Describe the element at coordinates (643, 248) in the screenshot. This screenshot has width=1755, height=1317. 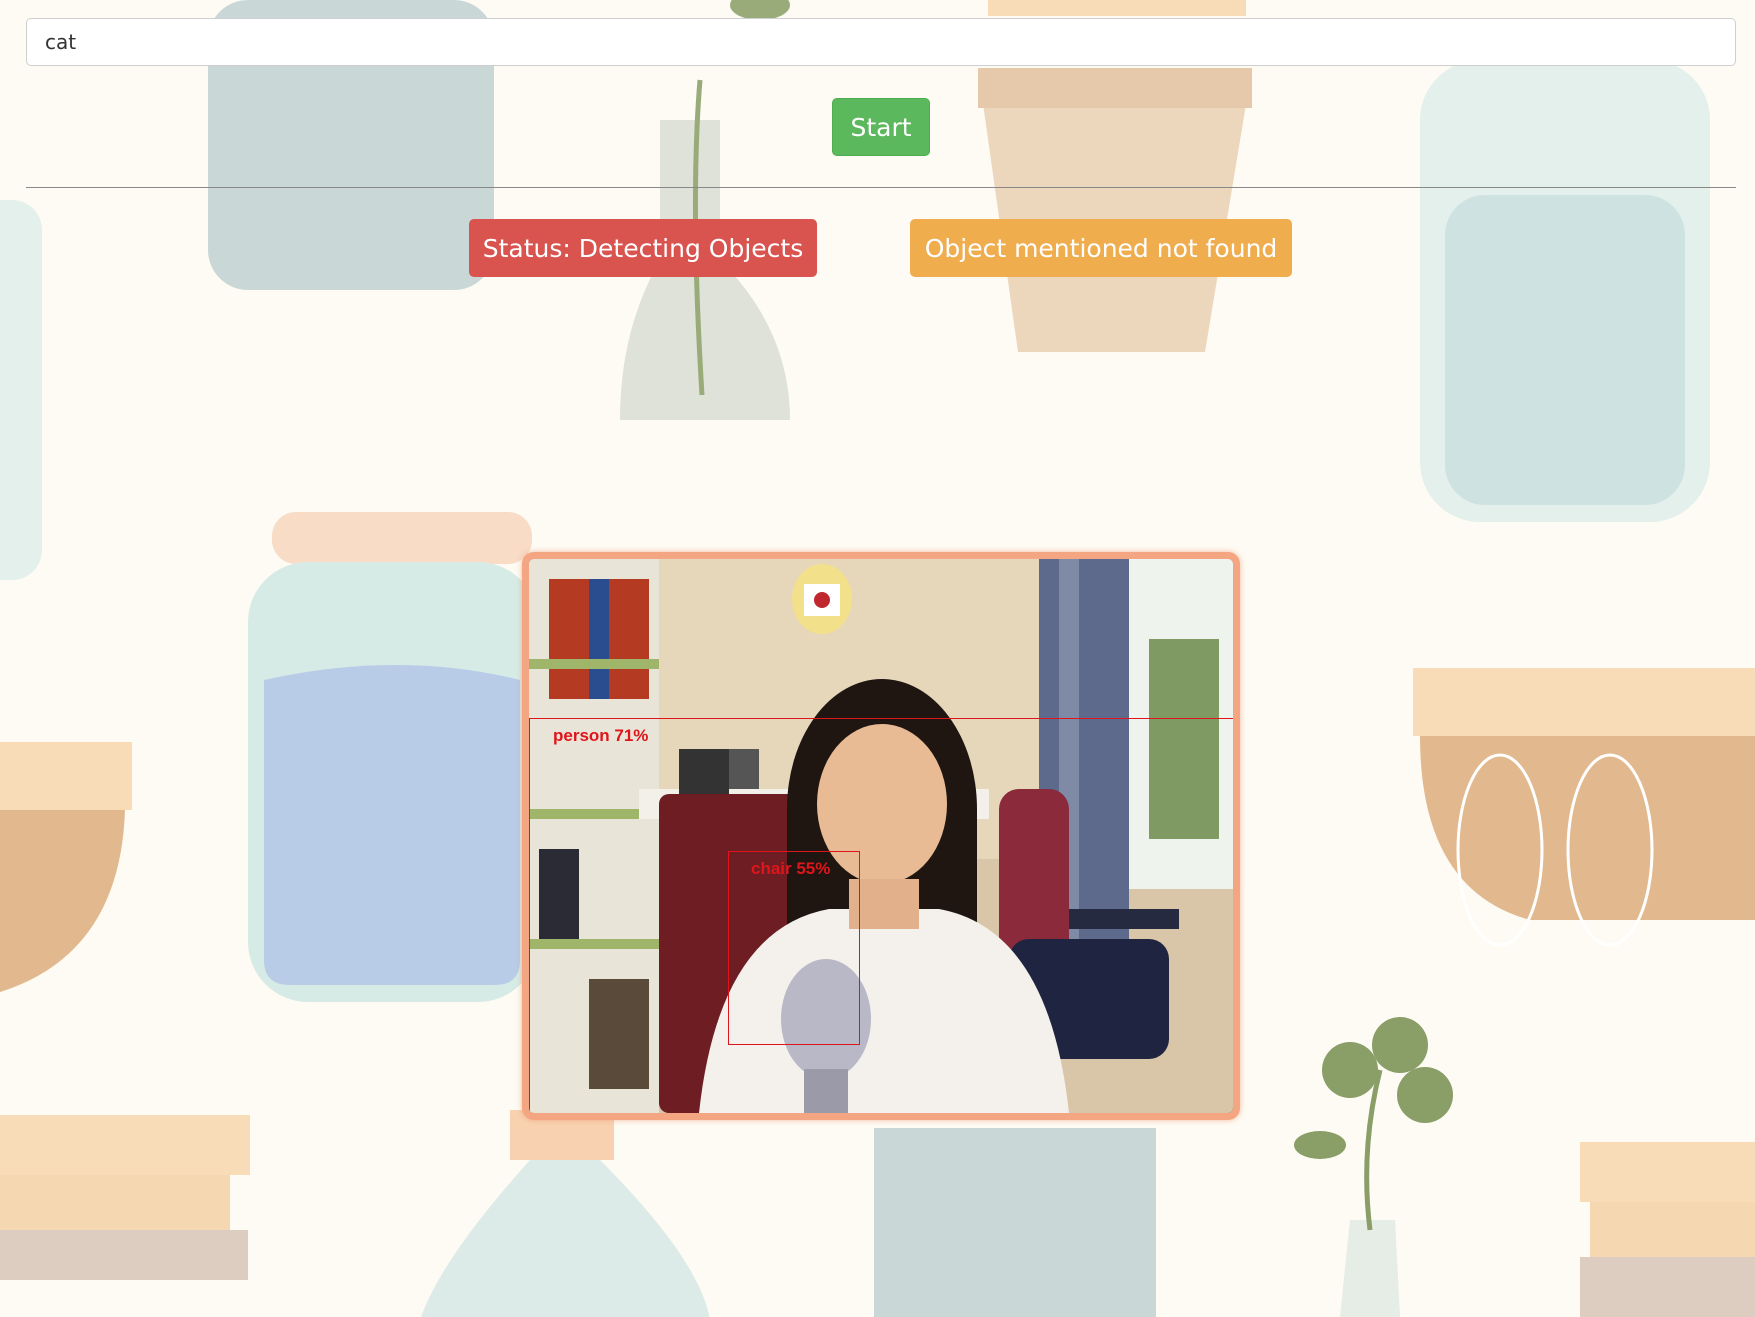
I see `status-badge: Status: Detecting Objects` at that location.